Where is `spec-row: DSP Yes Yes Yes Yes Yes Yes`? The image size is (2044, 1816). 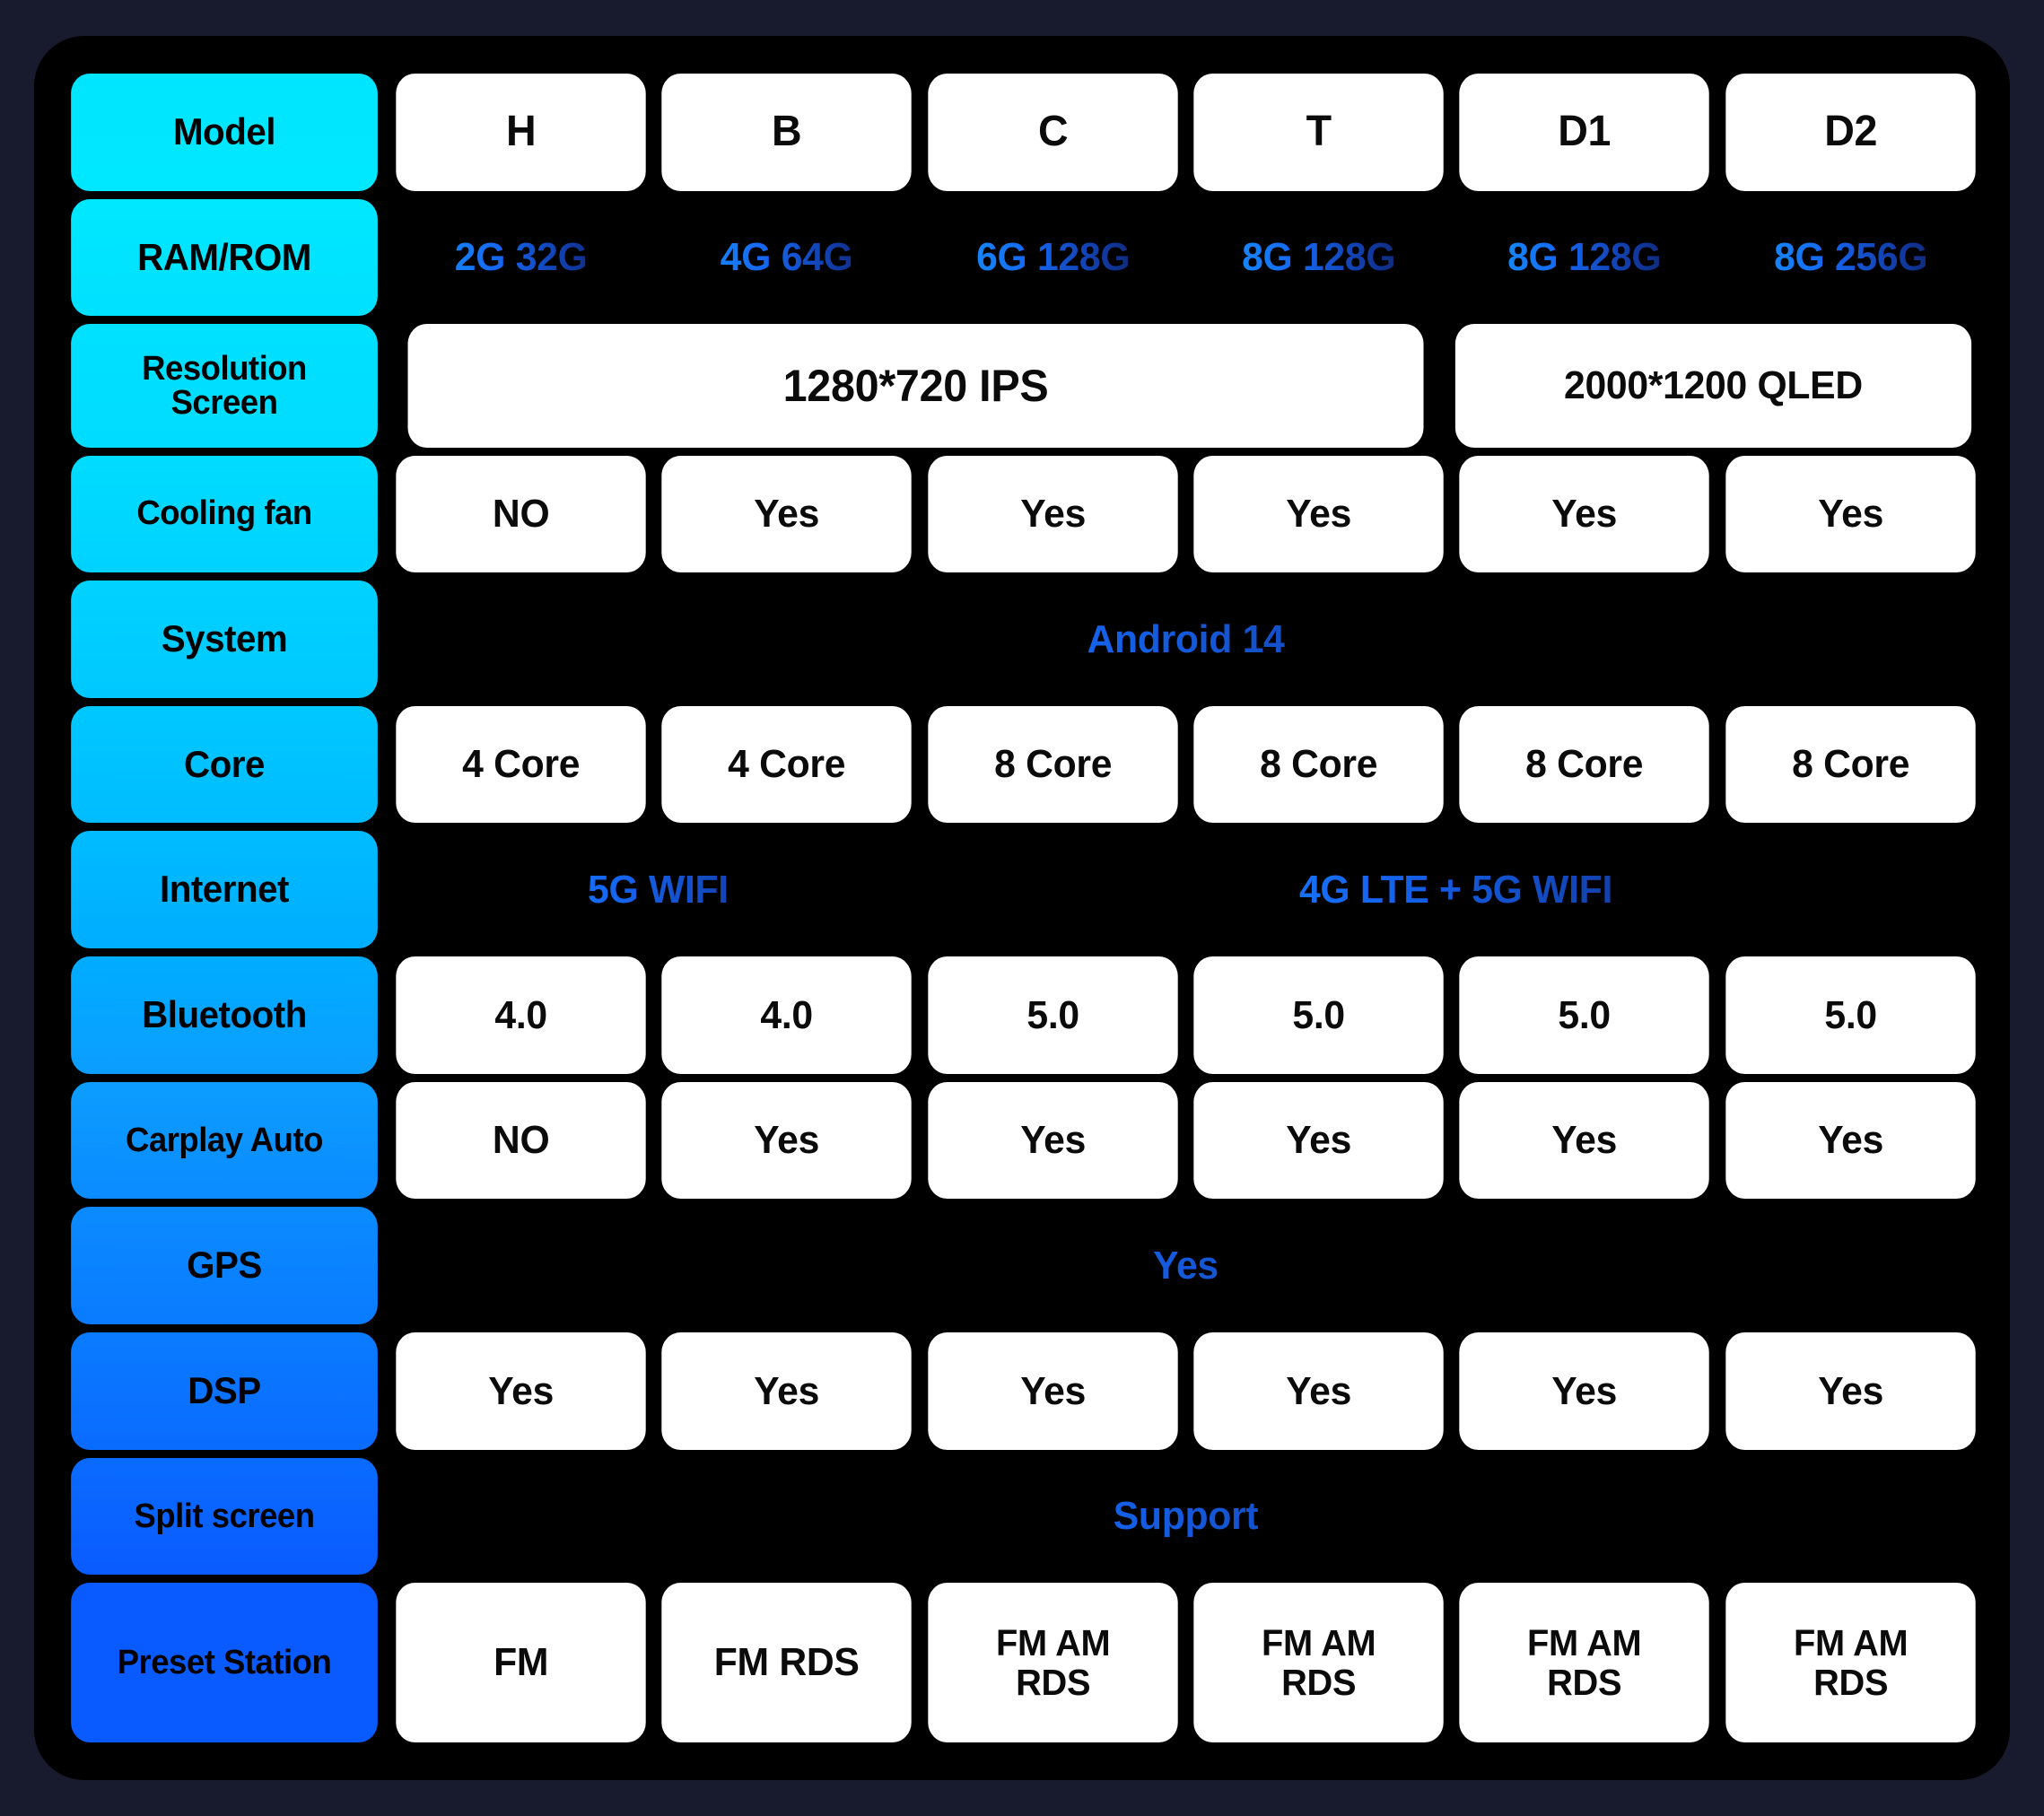
spec-row: DSP Yes Yes Yes Yes Yes Yes is located at coordinates (1022, 1391).